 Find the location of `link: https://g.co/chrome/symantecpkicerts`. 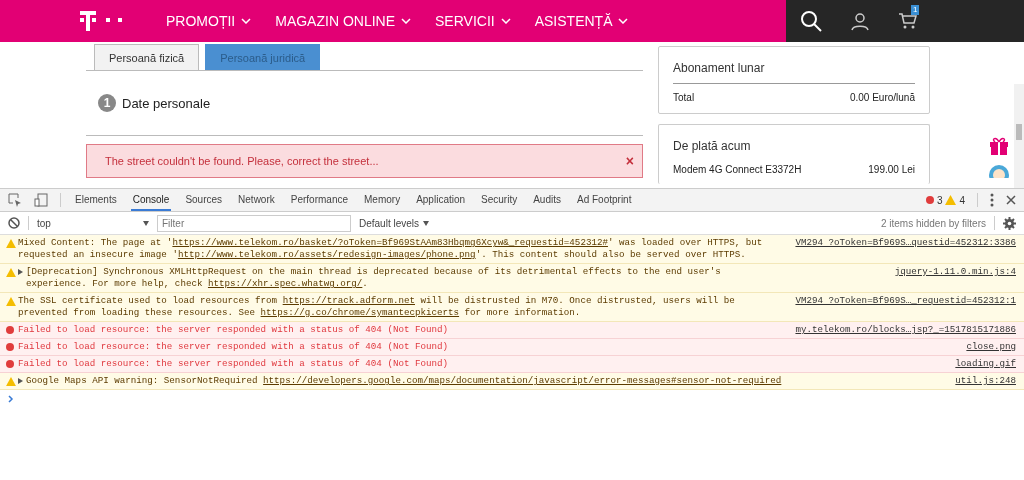

link: https://g.co/chrome/symantecpkicerts is located at coordinates (360, 312).